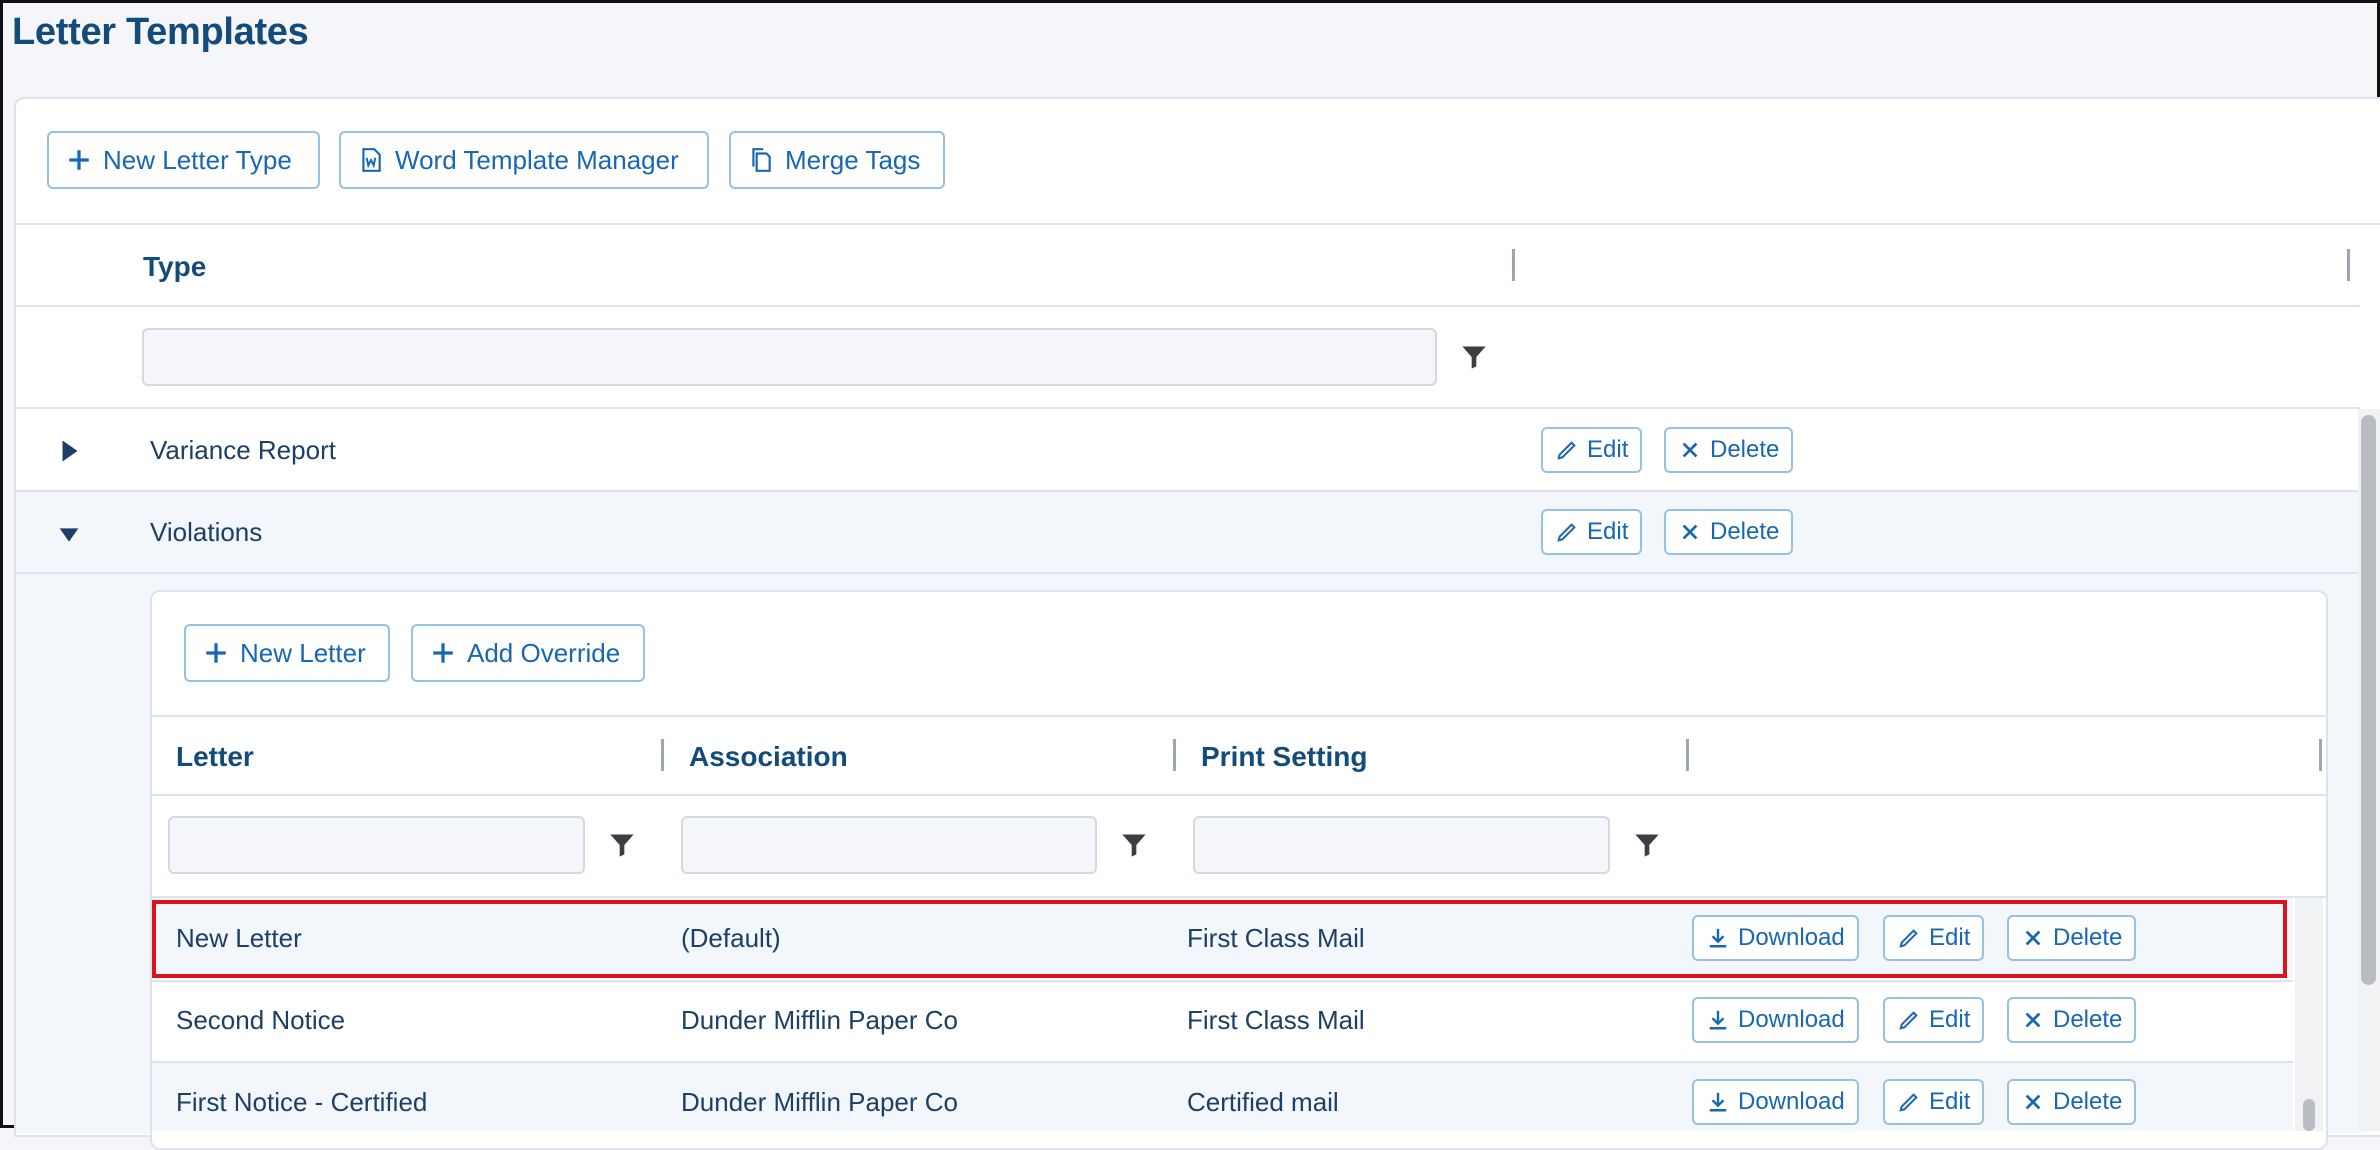 This screenshot has width=2380, height=1150. Describe the element at coordinates (371, 160) in the screenshot. I see `word-doc-icon` at that location.